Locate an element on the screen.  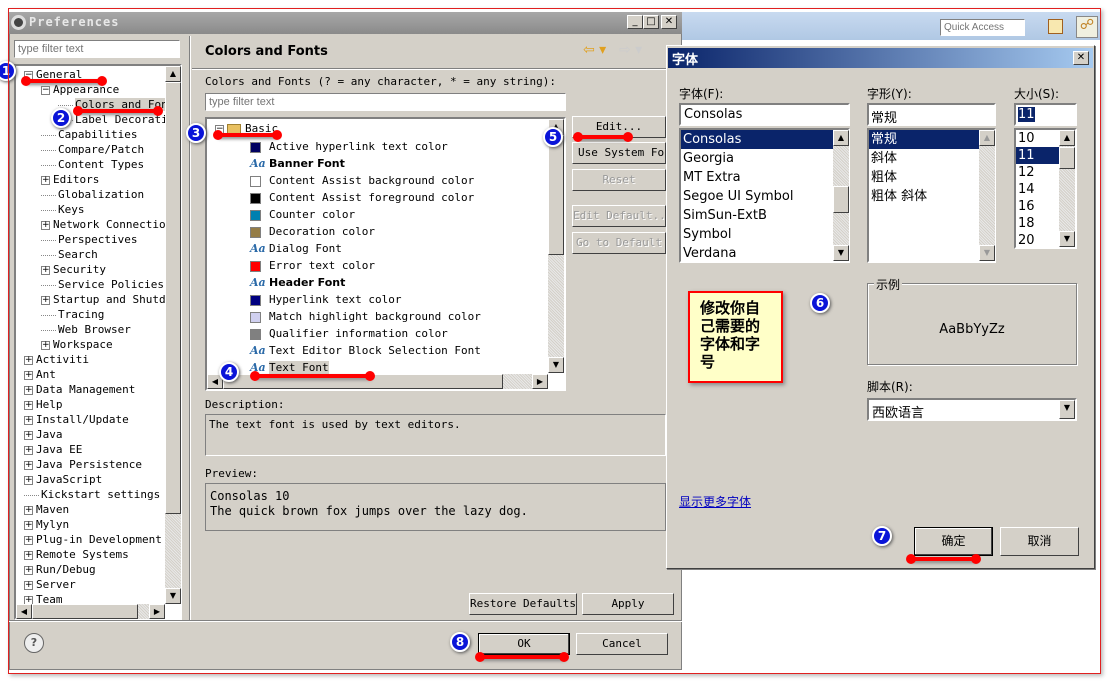
color-font-item: Content Assist foreground color is located at coordinates (362, 197).